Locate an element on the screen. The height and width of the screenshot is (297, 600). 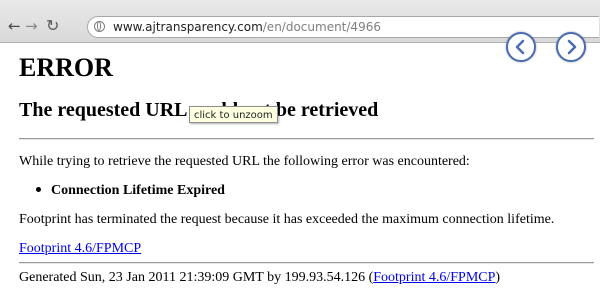
error-list-item: Connection Lifetime Expired is located at coordinates (130, 190).